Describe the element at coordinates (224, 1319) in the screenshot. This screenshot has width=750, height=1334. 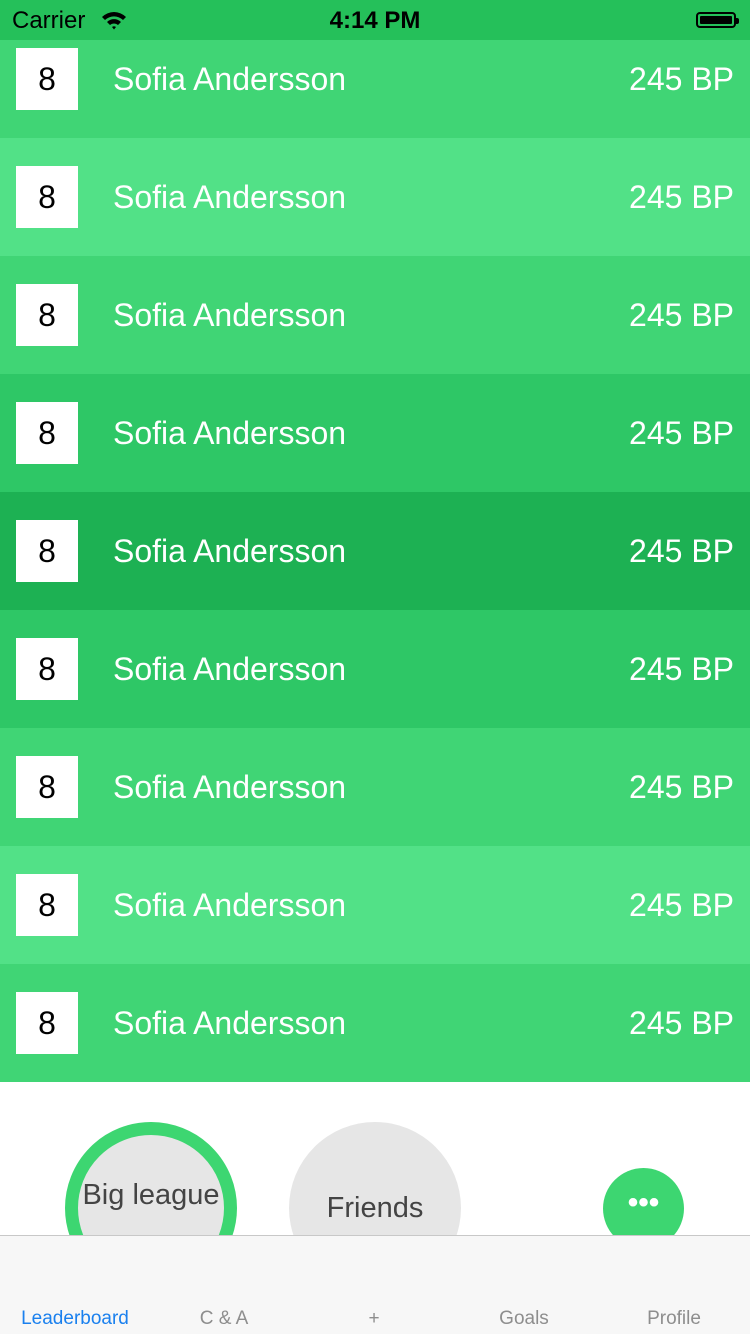
I see `tab-c-and-a: C & A` at that location.